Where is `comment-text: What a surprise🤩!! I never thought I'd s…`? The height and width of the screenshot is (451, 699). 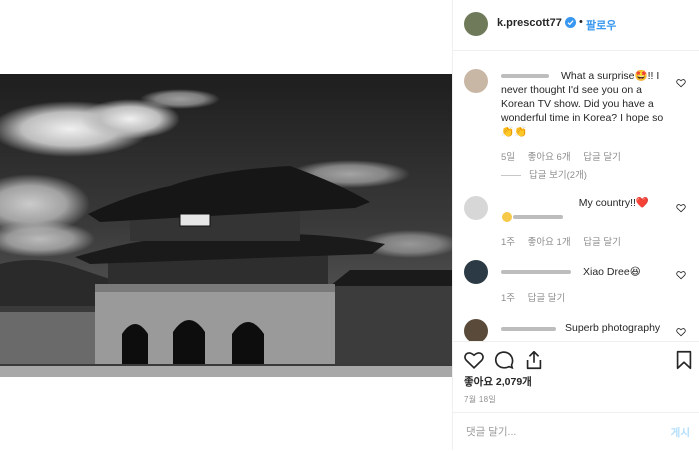 comment-text: What a surprise🤩!! I never thought I'd s… is located at coordinates (582, 104).